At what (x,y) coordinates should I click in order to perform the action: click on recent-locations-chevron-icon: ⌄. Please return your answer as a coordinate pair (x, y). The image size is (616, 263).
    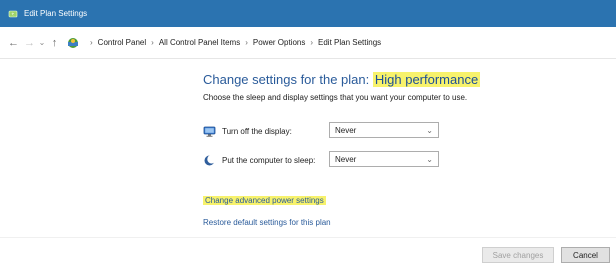
    Looking at the image, I should click on (42, 42).